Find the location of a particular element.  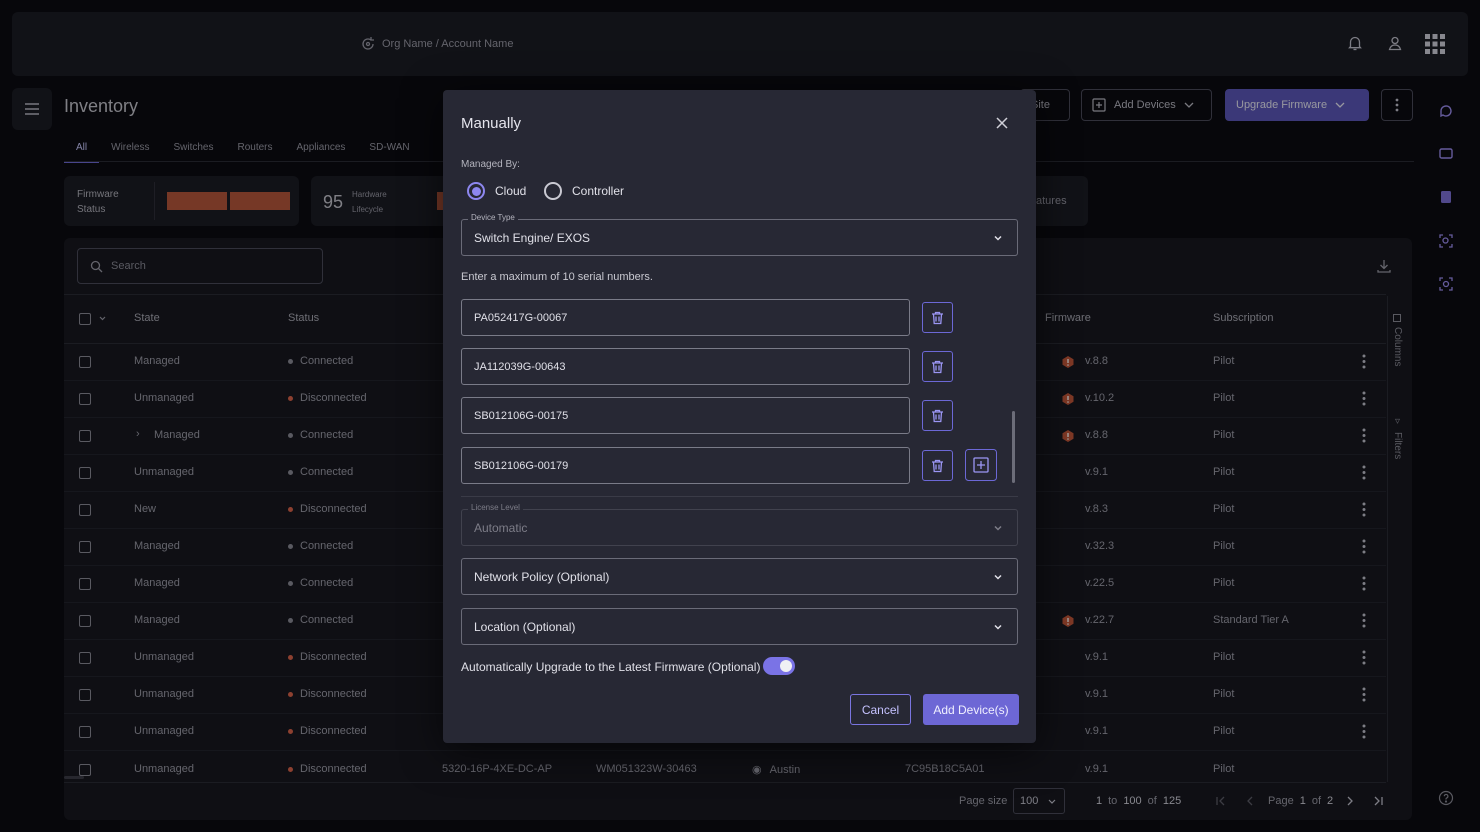

device-type-select: Device Type Switch Engine/ EXOS is located at coordinates (739, 234).